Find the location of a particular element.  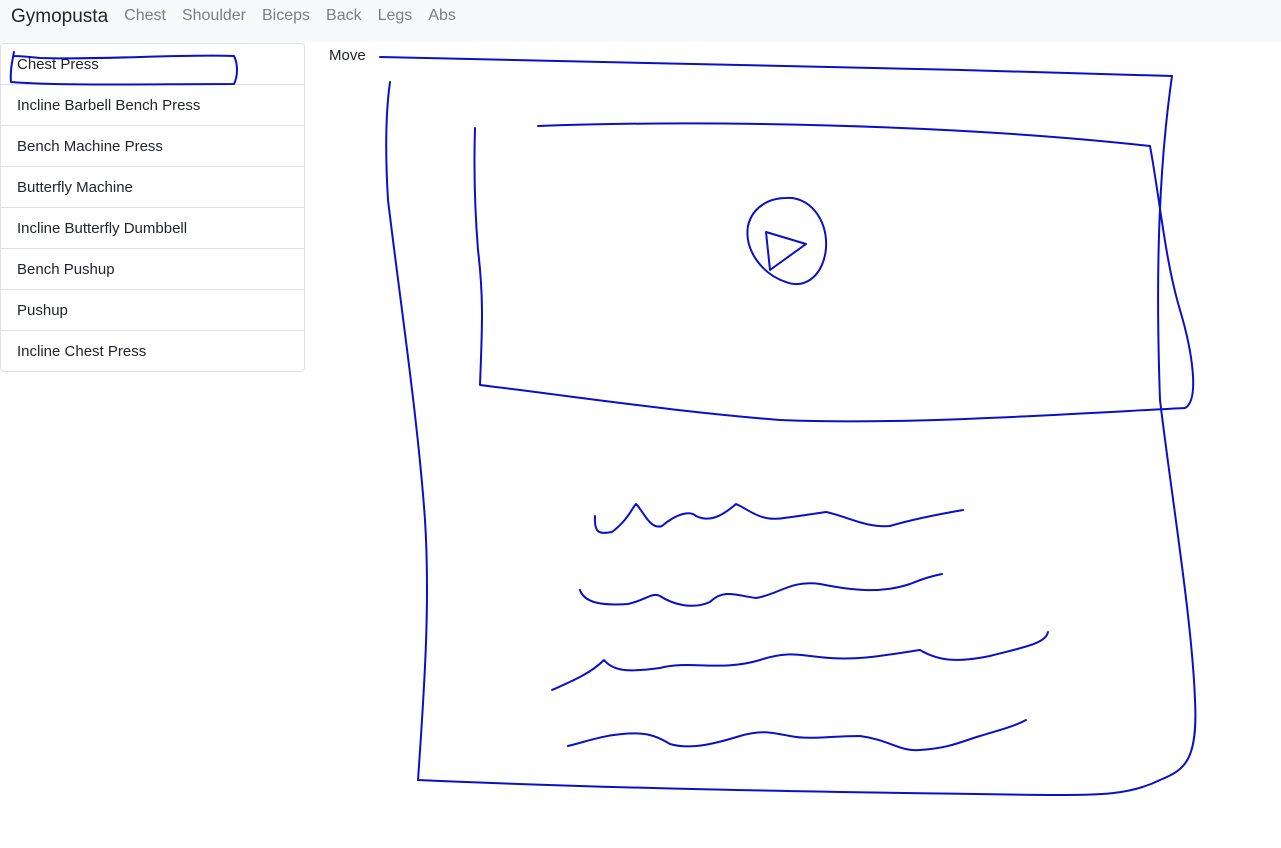

nav-link-biceps: Biceps is located at coordinates (286, 16).